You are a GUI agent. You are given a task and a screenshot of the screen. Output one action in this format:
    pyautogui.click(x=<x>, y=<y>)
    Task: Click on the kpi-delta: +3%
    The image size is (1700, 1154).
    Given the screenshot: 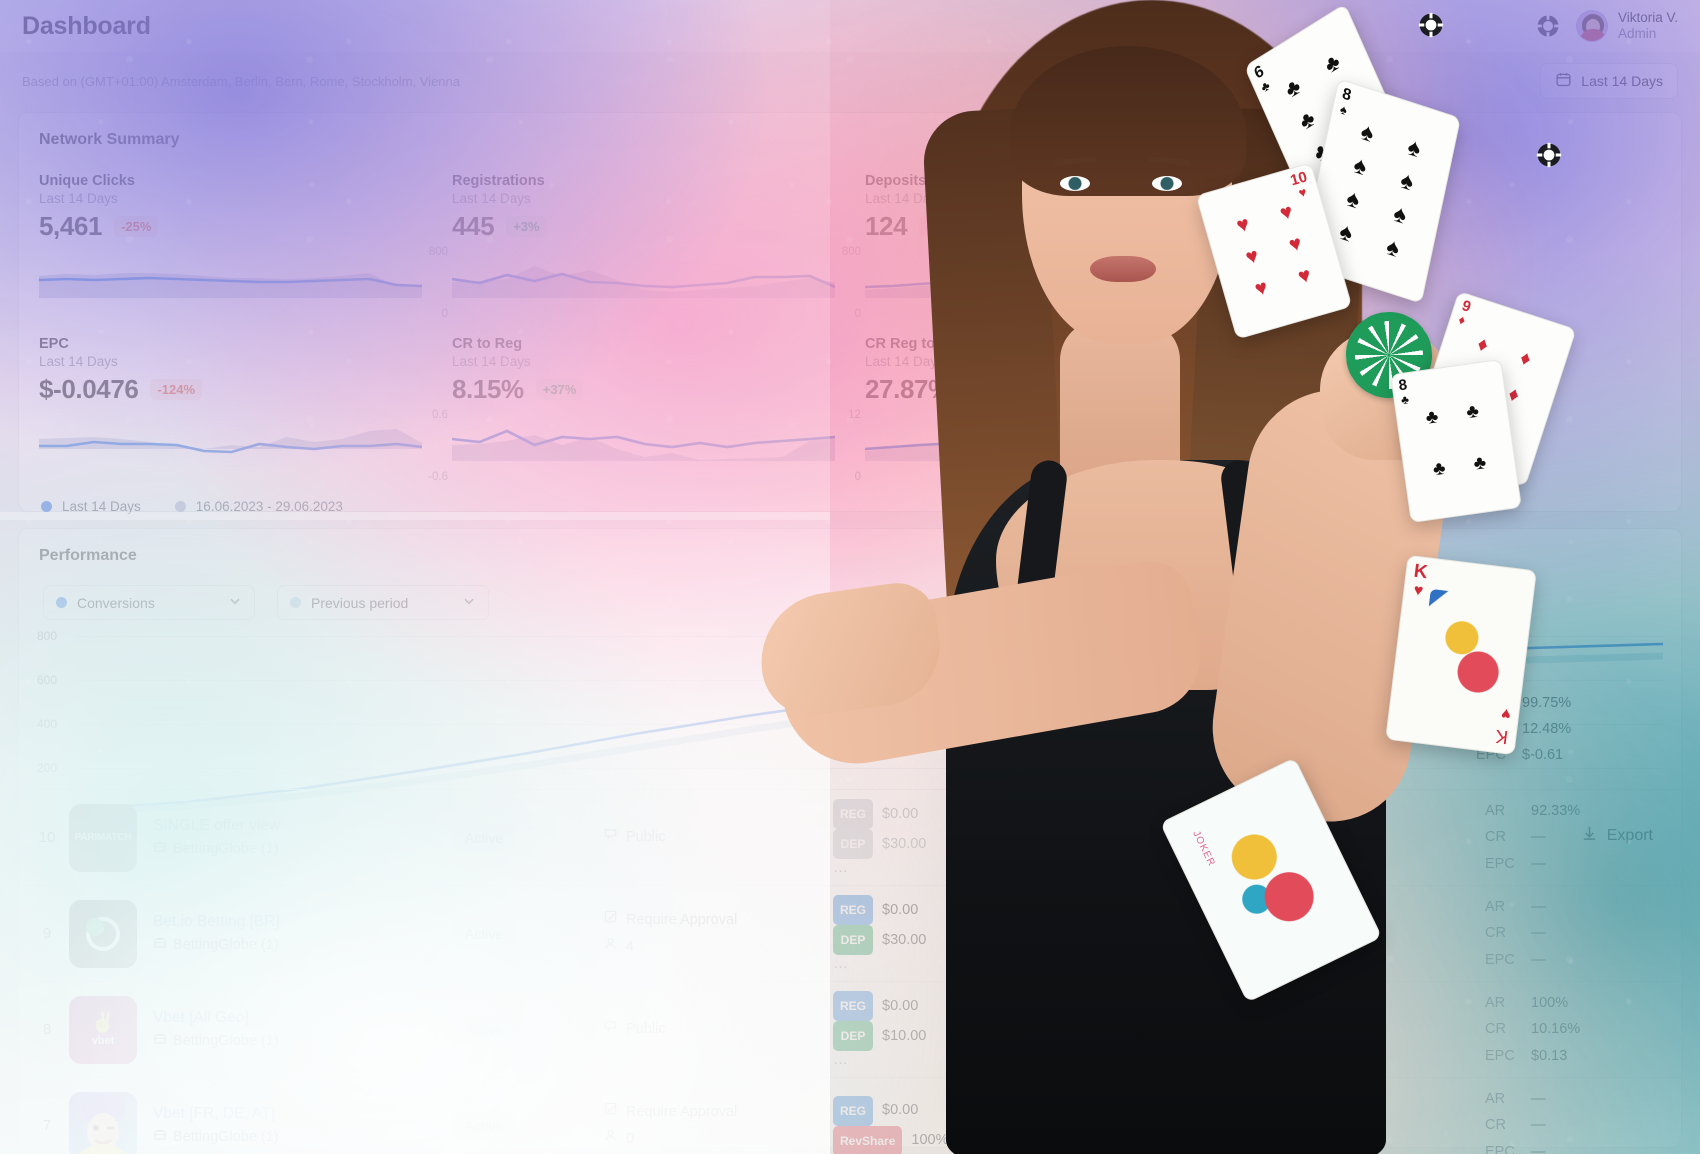 What is the action you would take?
    pyautogui.click(x=526, y=226)
    